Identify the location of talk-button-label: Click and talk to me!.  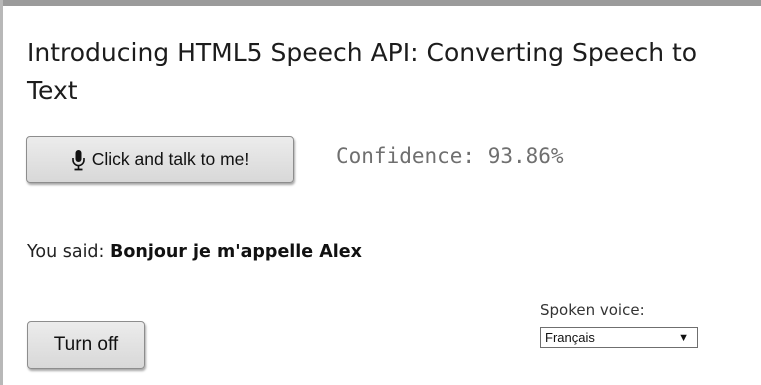
(170, 159).